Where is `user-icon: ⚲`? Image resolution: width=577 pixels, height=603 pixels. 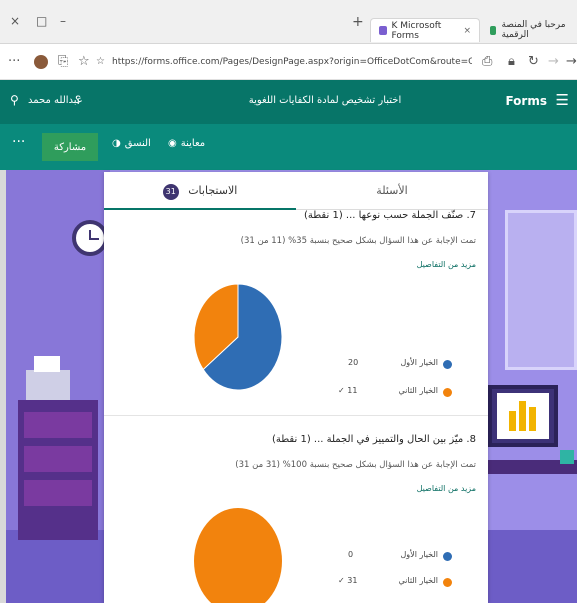 user-icon: ⚲ is located at coordinates (14, 100).